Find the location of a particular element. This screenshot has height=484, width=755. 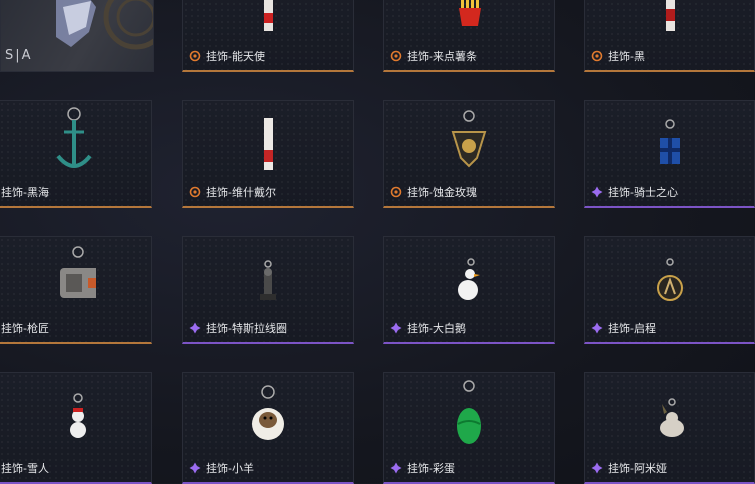

item-card: 挂饰-黑 is located at coordinates (669, 36).